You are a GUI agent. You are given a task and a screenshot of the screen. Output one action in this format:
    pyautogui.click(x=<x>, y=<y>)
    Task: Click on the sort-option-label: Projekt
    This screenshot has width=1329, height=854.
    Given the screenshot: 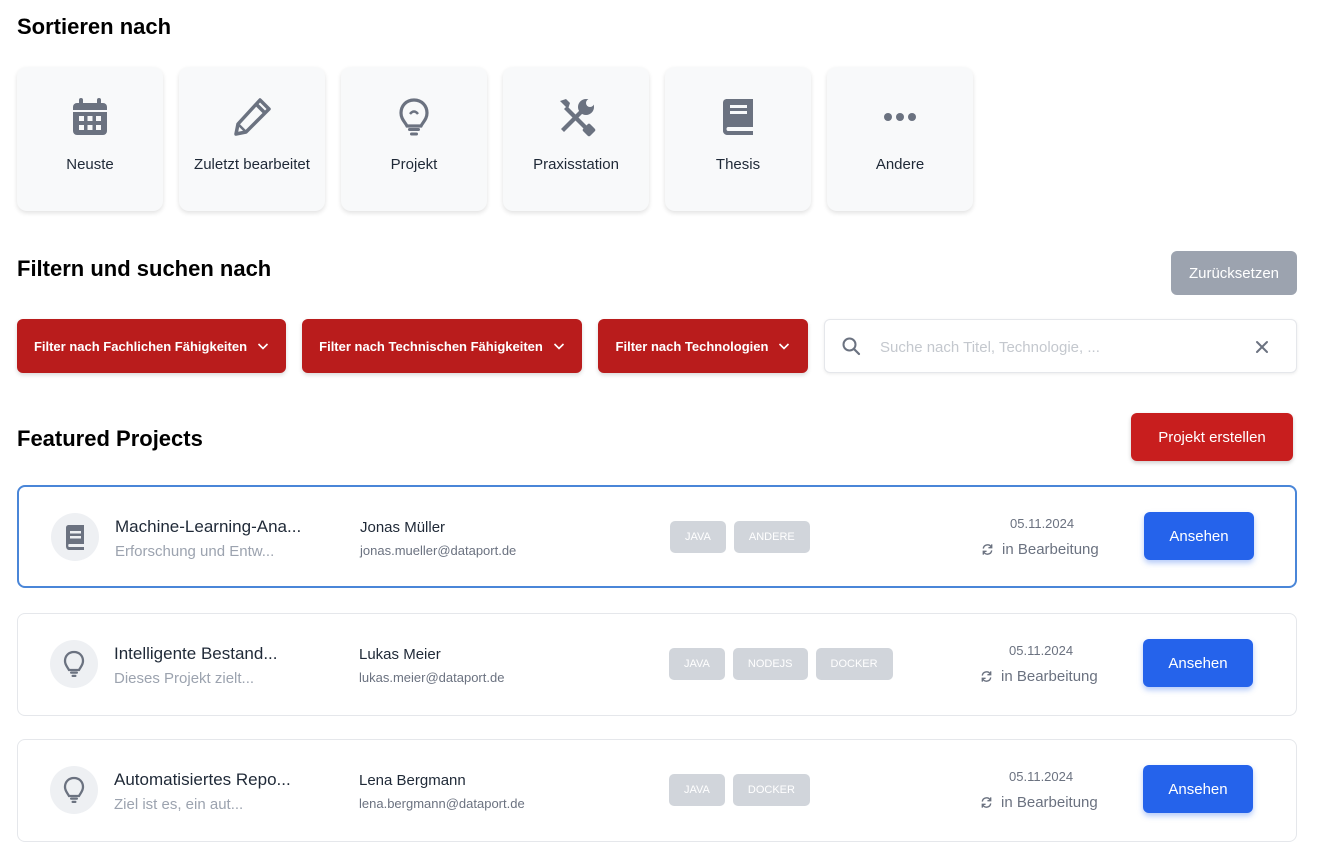 What is the action you would take?
    pyautogui.click(x=414, y=164)
    